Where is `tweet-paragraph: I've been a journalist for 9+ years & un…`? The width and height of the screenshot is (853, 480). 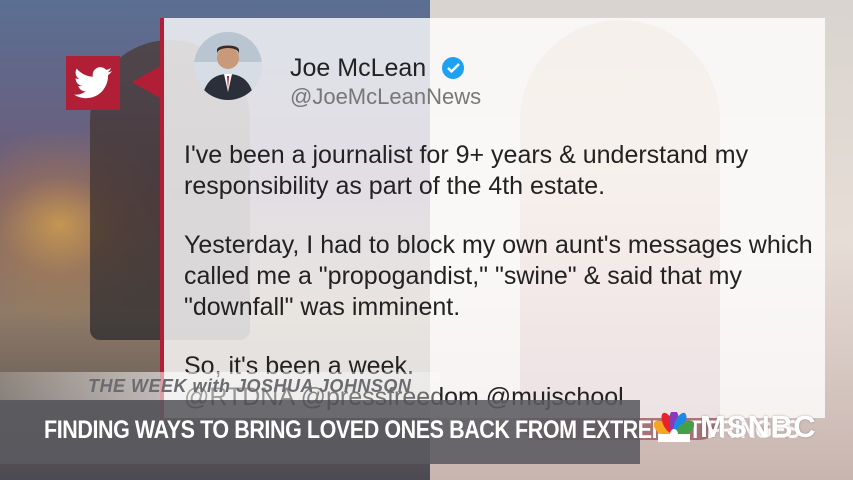
tweet-paragraph: I've been a journalist for 9+ years & un… is located at coordinates (466, 170).